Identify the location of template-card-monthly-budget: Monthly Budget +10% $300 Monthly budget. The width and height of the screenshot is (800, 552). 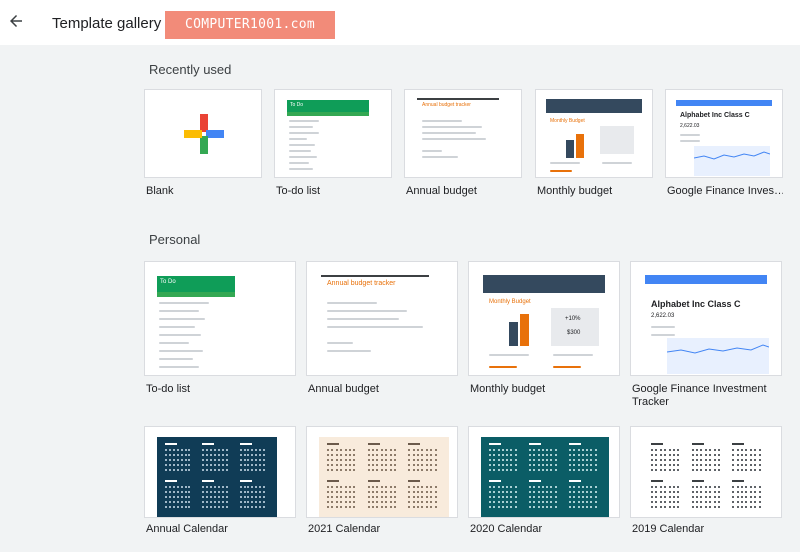
(544, 337).